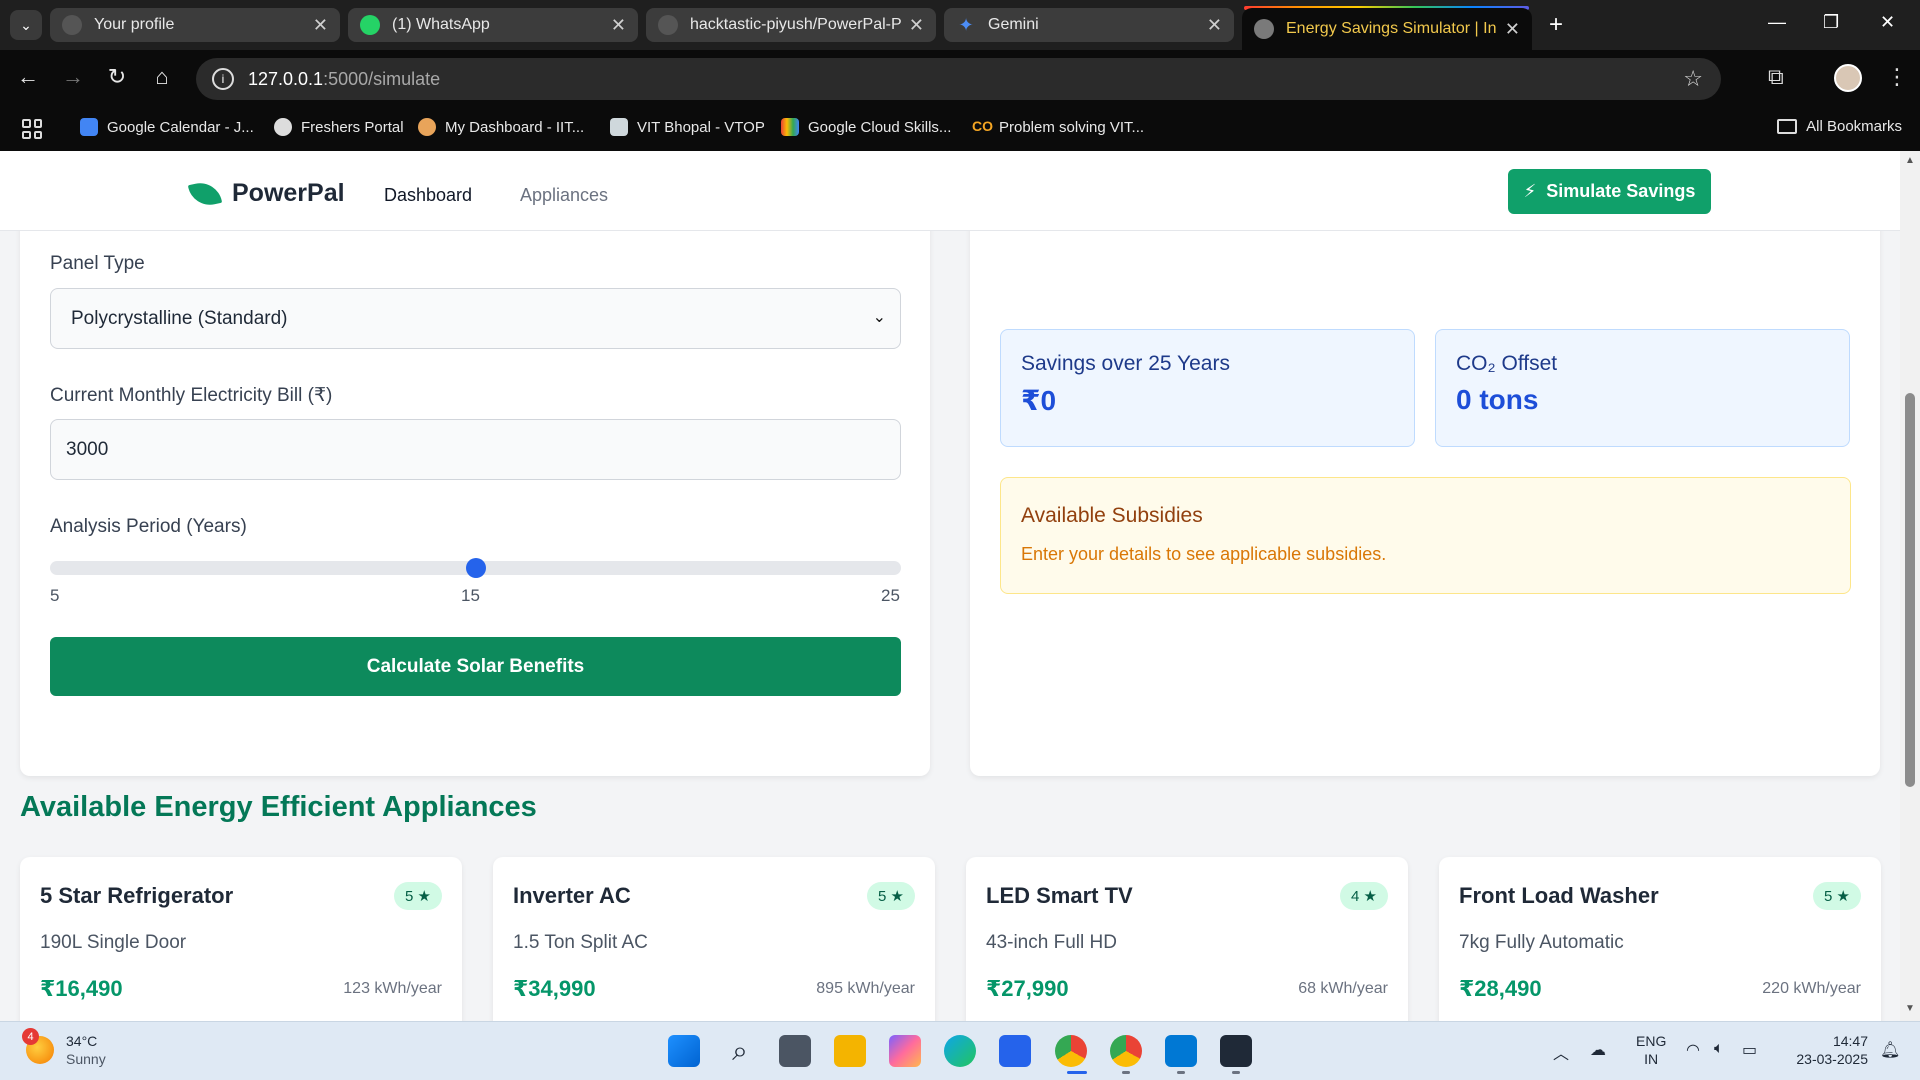 The width and height of the screenshot is (1920, 1080). I want to click on task-view-icon, so click(795, 1051).